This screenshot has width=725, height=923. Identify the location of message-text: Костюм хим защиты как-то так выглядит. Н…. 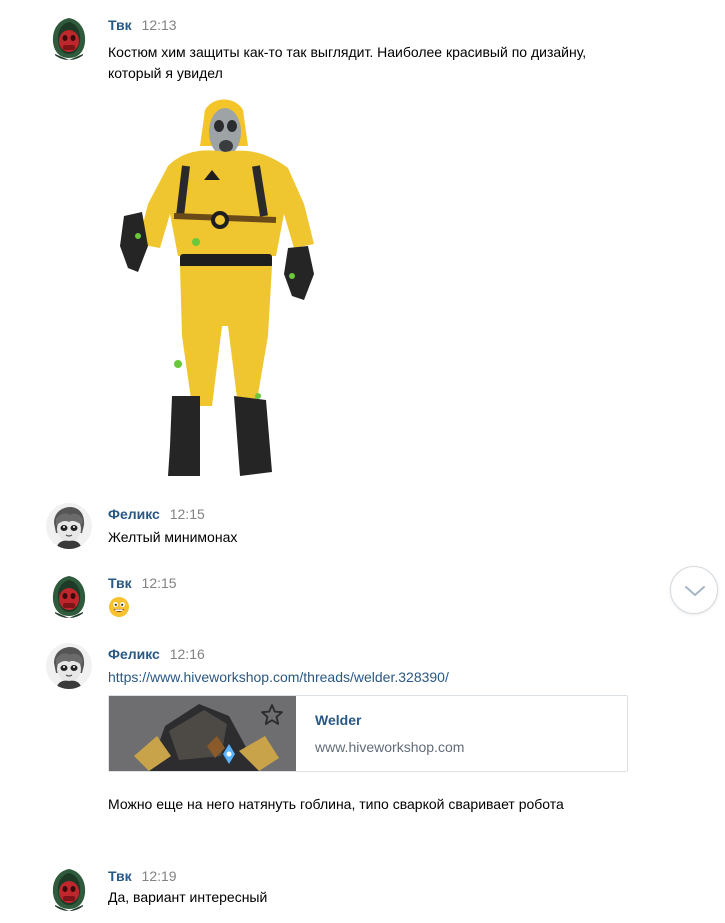
(347, 62).